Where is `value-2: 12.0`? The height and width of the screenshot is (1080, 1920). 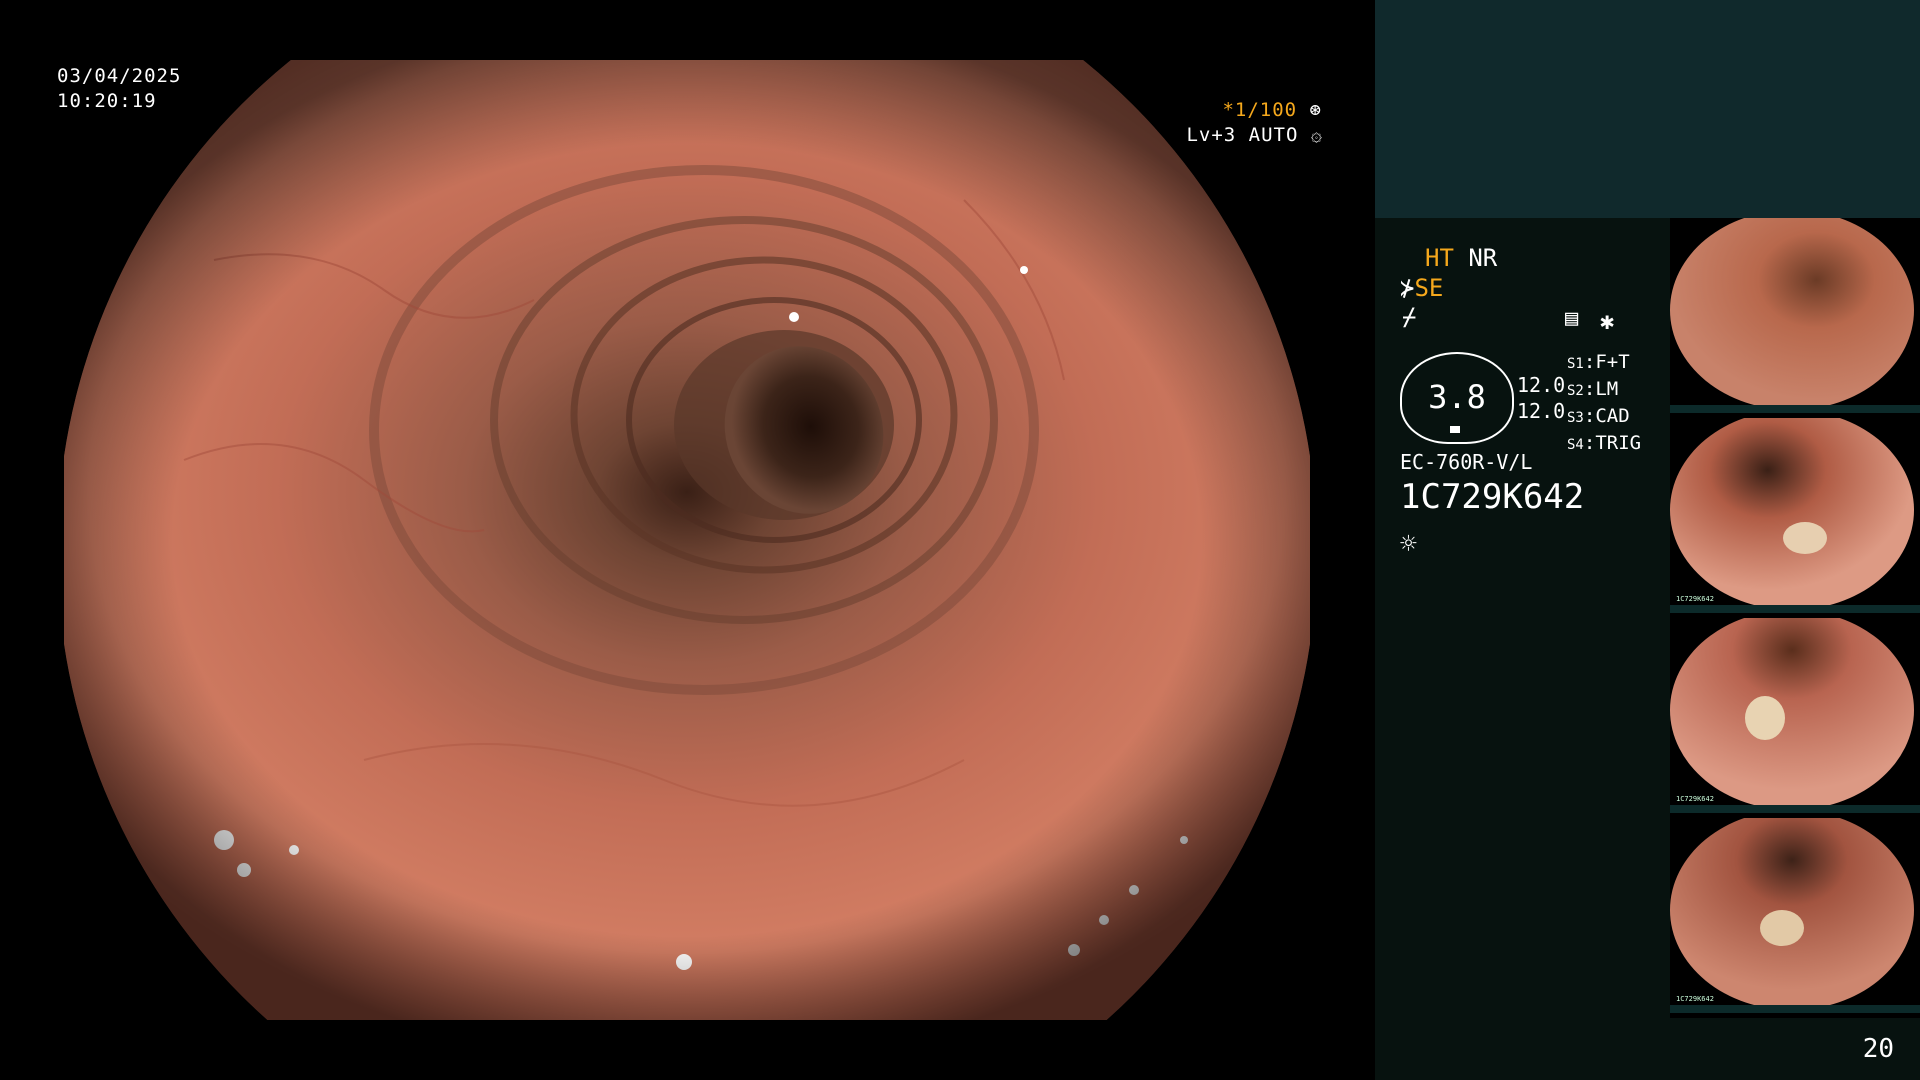
value-2: 12.0 is located at coordinates (1541, 411).